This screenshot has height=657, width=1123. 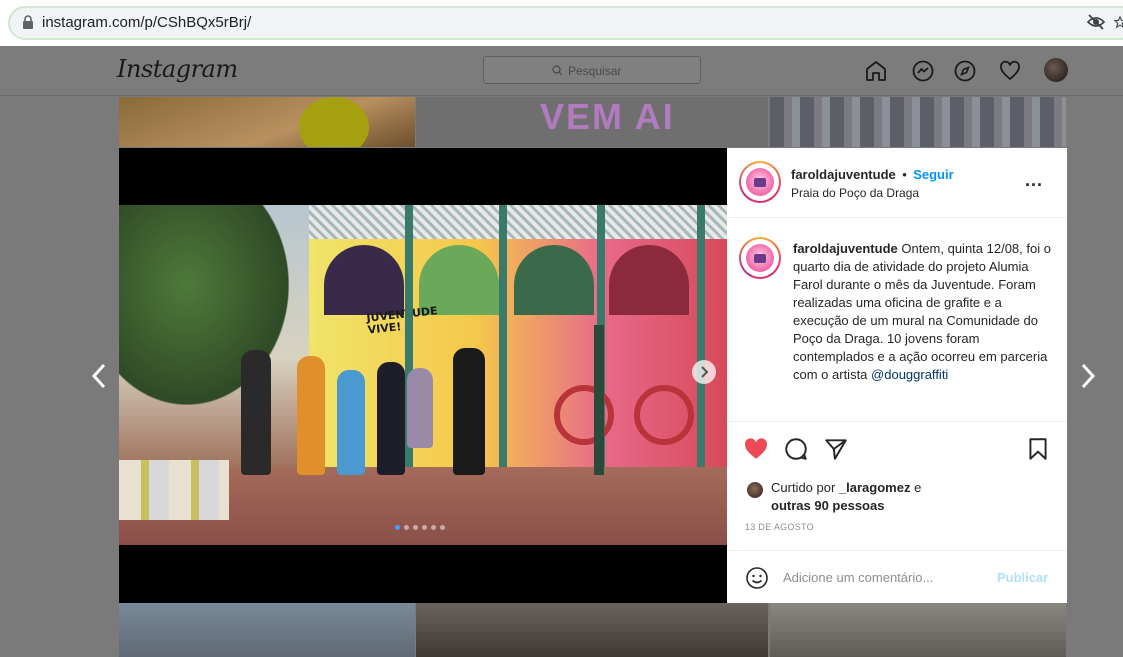 I want to click on save-bookmark-icon, so click(x=1038, y=449).